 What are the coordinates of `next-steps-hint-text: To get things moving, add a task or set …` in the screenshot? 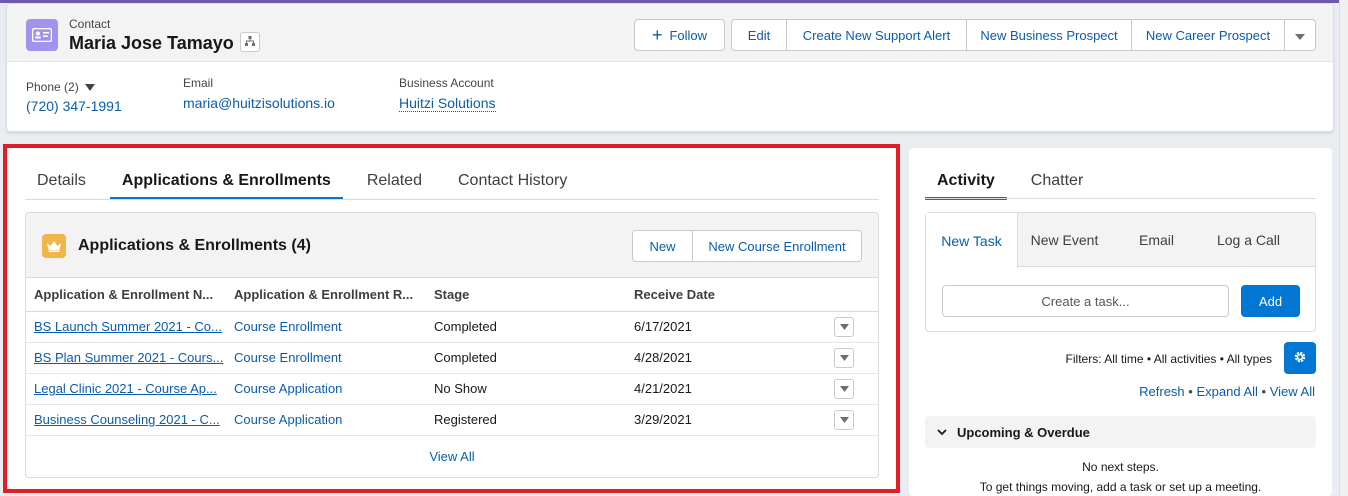 It's located at (1120, 487).